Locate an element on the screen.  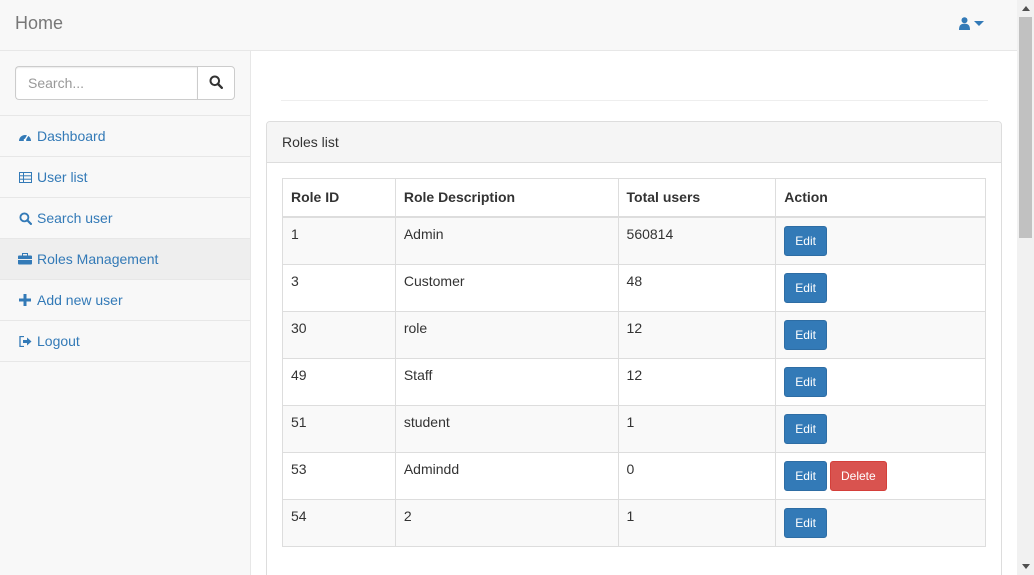
scrollbar-thumb is located at coordinates (1025, 127).